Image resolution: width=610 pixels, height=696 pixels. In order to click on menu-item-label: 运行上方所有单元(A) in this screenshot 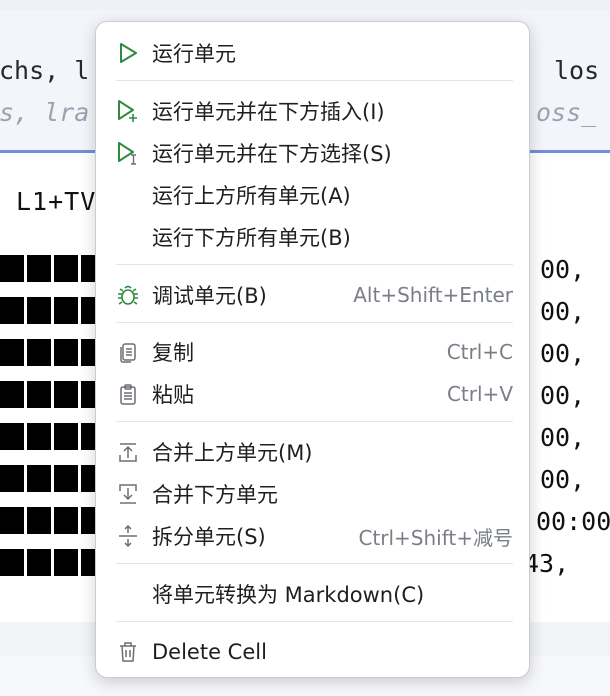, I will do `click(251, 196)`.